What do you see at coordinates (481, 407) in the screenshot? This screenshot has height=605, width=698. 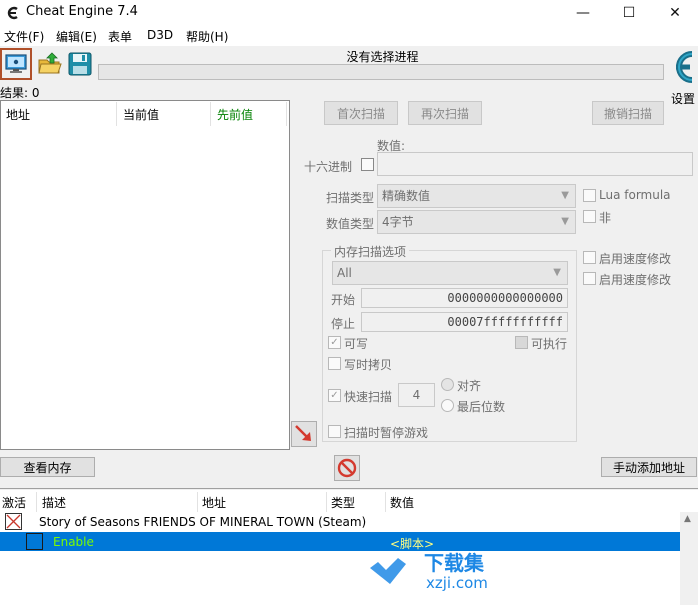 I see `last-digits-label: 最后位数` at bounding box center [481, 407].